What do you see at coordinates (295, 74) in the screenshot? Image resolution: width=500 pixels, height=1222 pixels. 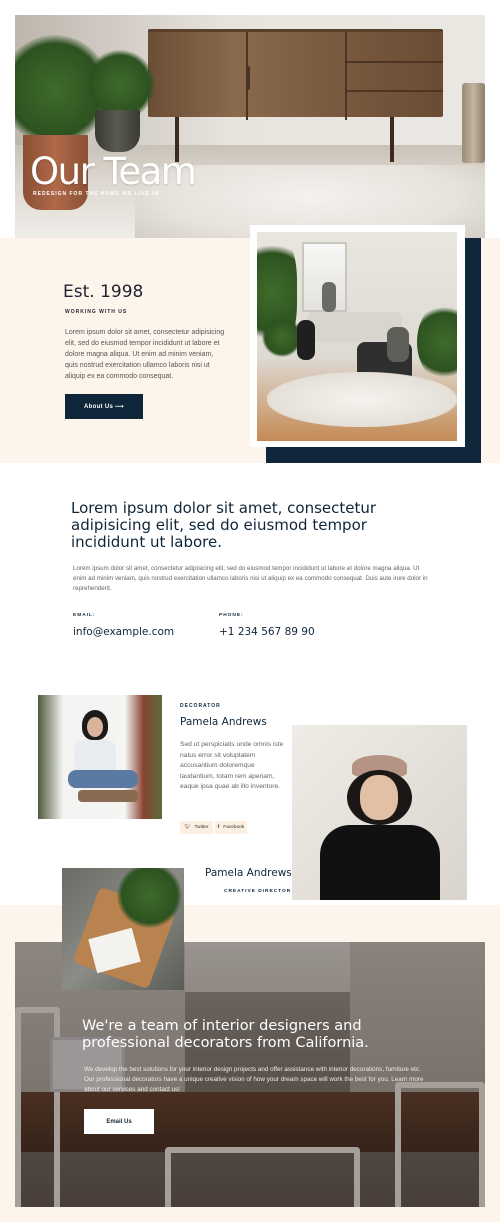 I see `hero-sideboard` at bounding box center [295, 74].